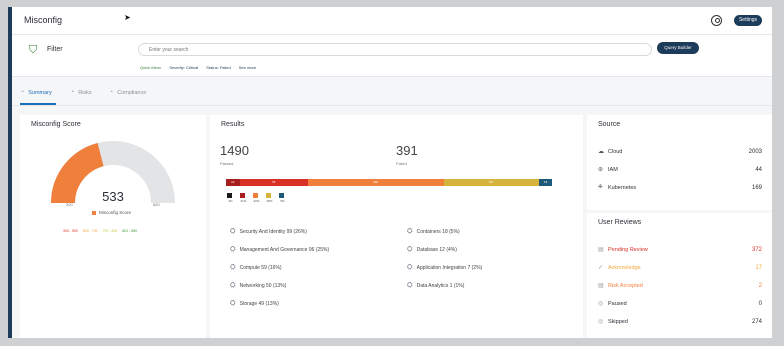 This screenshot has width=784, height=346. I want to click on tab-summary: ◔ Summary, so click(36, 92).